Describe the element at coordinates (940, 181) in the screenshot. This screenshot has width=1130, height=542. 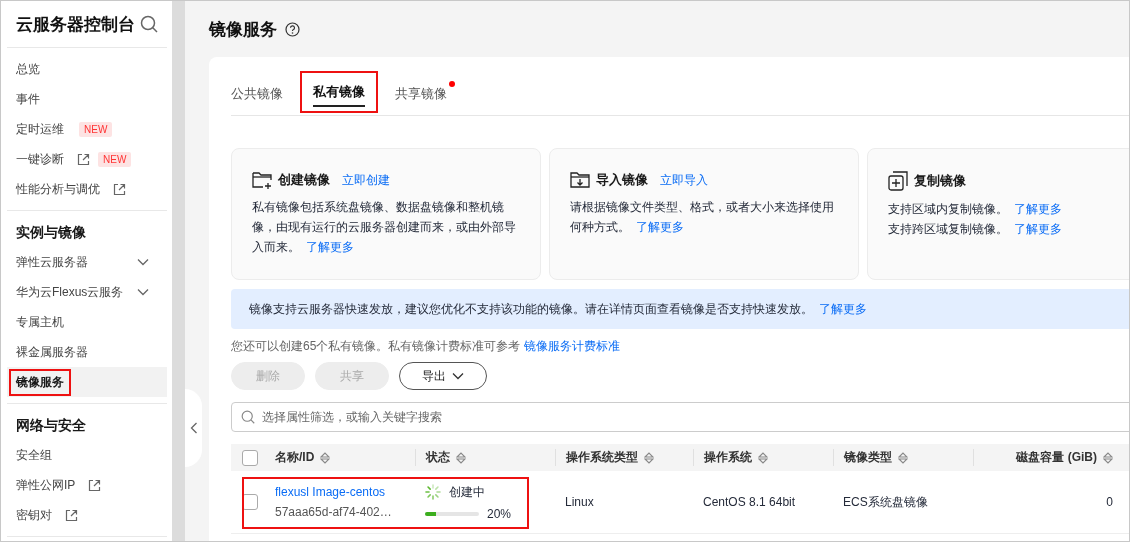
I see `card-title: 复制镜像` at that location.